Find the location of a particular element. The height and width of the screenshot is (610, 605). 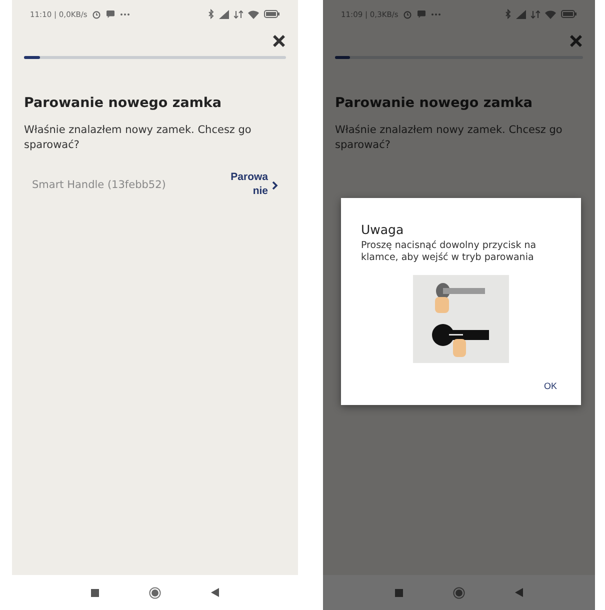

dialog-message: Proszę nacisnąć dowolny przycisk na klamce, aby wejść w tryb parowania is located at coordinates (449, 252).